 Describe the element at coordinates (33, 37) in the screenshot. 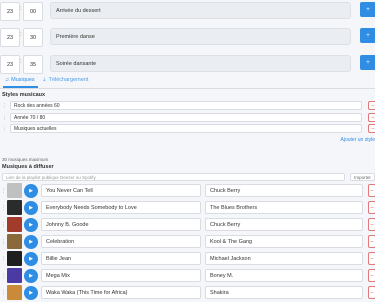

I see `minutes-input: 30` at that location.